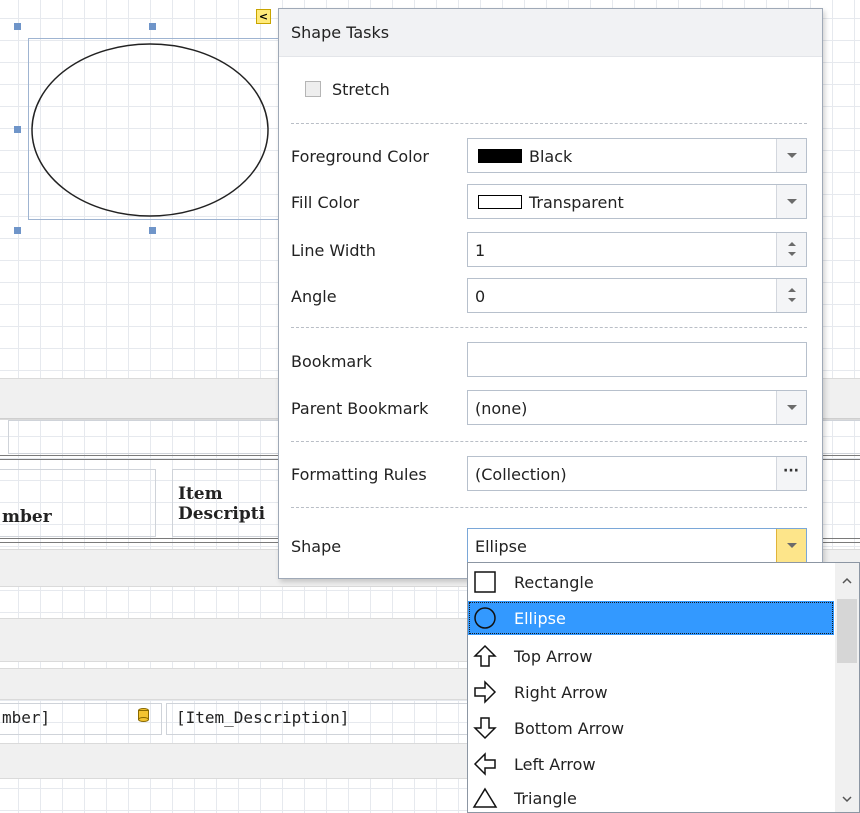  I want to click on angle-spinner: 0, so click(637, 295).